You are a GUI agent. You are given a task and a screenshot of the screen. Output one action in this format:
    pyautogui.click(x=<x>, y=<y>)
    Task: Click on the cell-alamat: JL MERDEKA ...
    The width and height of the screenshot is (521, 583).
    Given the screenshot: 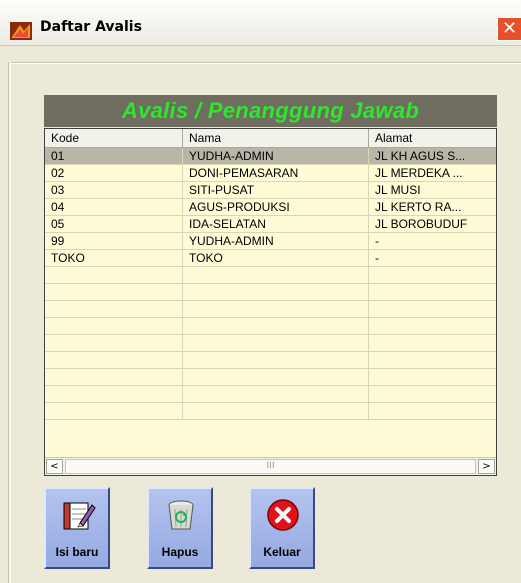 What is the action you would take?
    pyautogui.click(x=419, y=173)
    